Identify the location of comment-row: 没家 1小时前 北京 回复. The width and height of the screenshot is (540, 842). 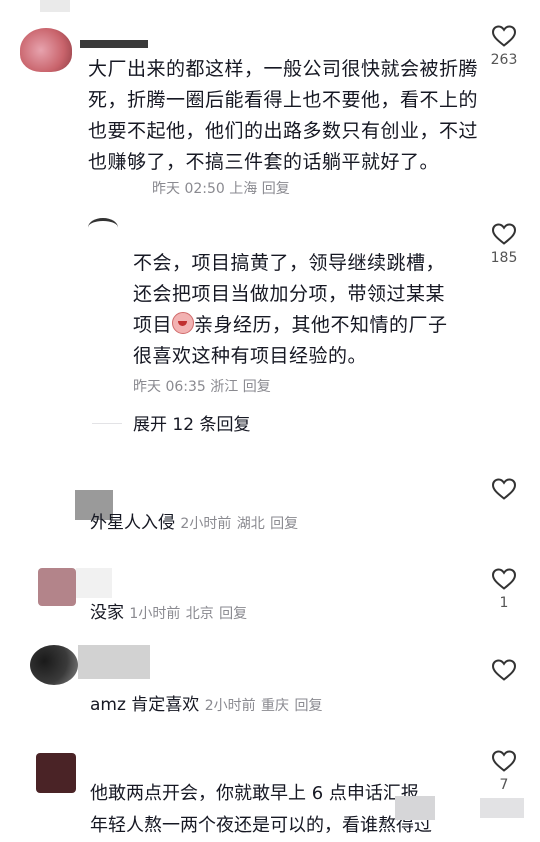
(168, 610).